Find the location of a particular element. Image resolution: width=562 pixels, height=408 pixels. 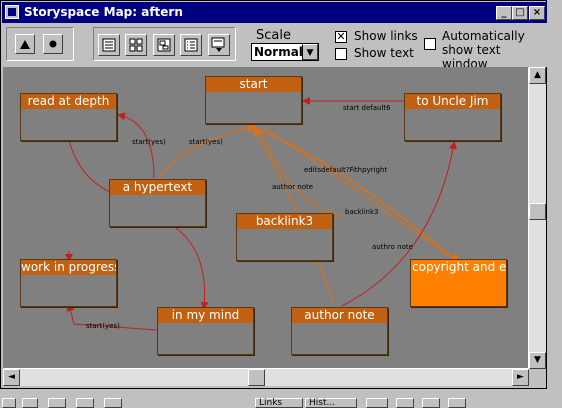

link-hypertext-to-readatdepth is located at coordinates (136, 145).